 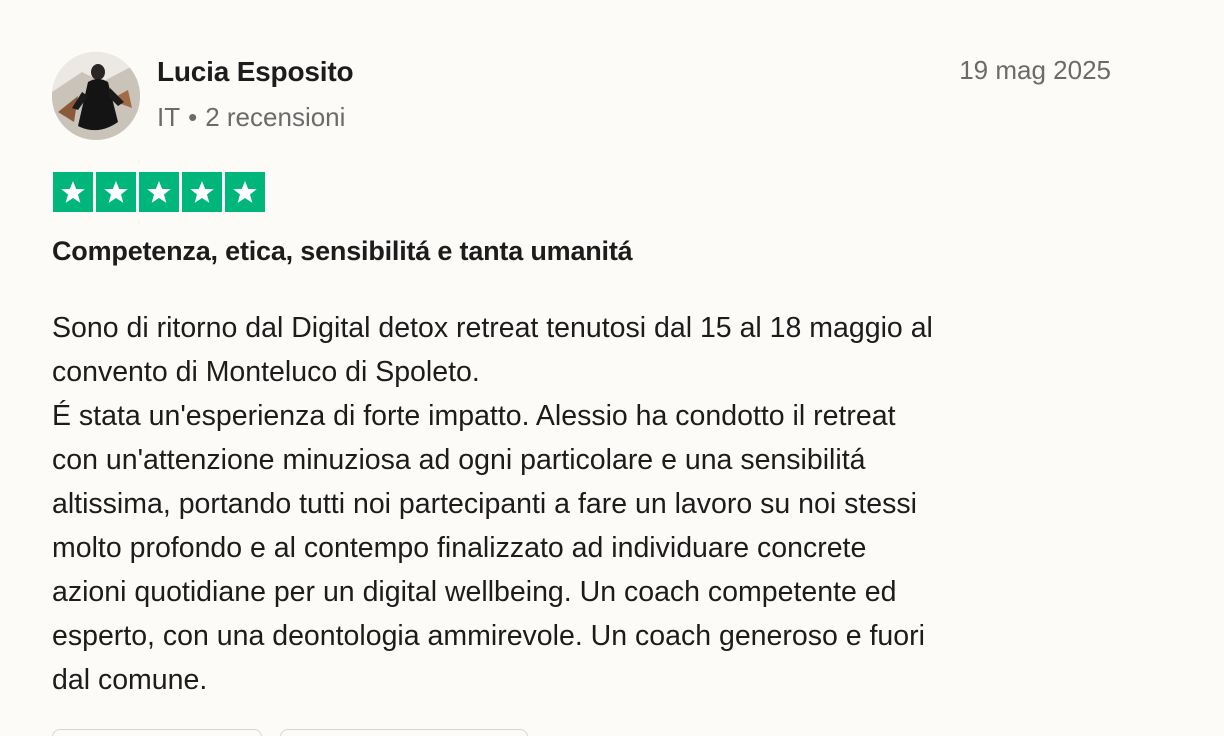 What do you see at coordinates (1035, 70) in the screenshot?
I see `review-date: 19 mag 2025` at bounding box center [1035, 70].